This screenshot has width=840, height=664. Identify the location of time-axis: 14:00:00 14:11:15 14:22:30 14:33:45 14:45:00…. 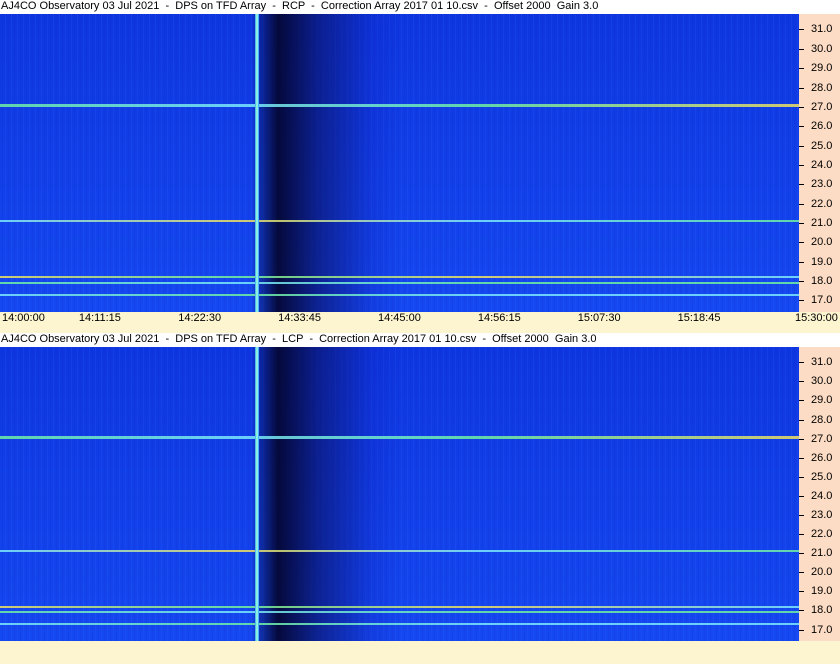
(420, 319).